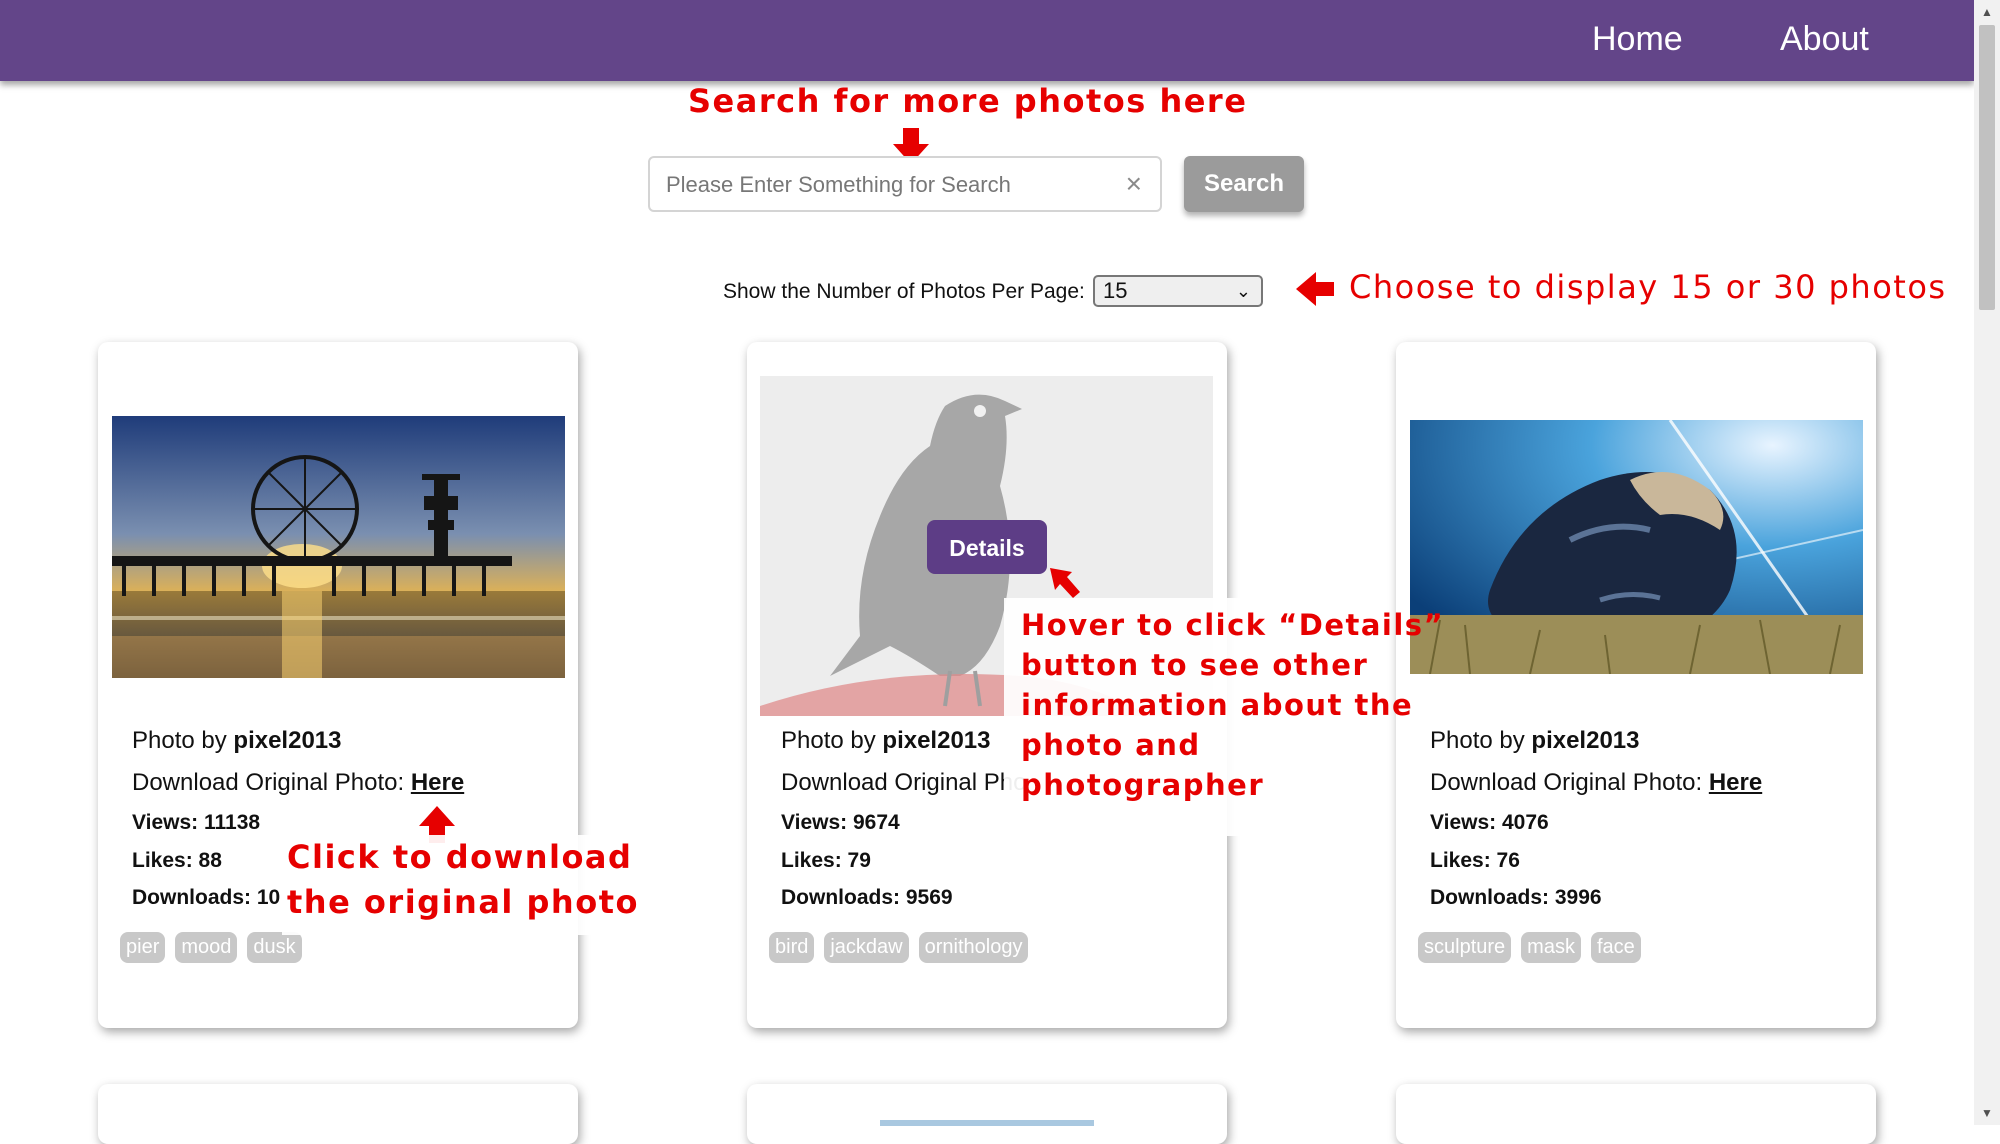 Image resolution: width=2000 pixels, height=1144 pixels. What do you see at coordinates (866, 947) in the screenshot?
I see `tag: jackdaw` at bounding box center [866, 947].